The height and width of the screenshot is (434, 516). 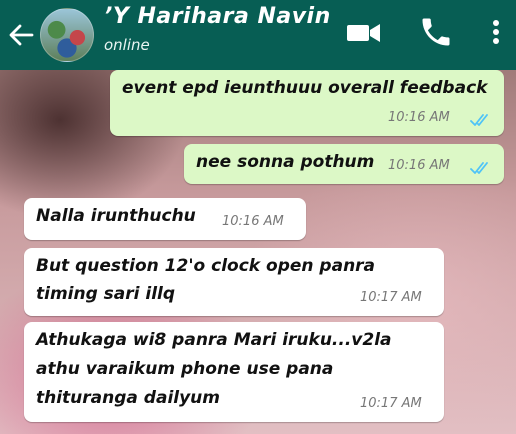 What do you see at coordinates (206, 266) in the screenshot?
I see `message-text: But question 12'o clock open panra` at bounding box center [206, 266].